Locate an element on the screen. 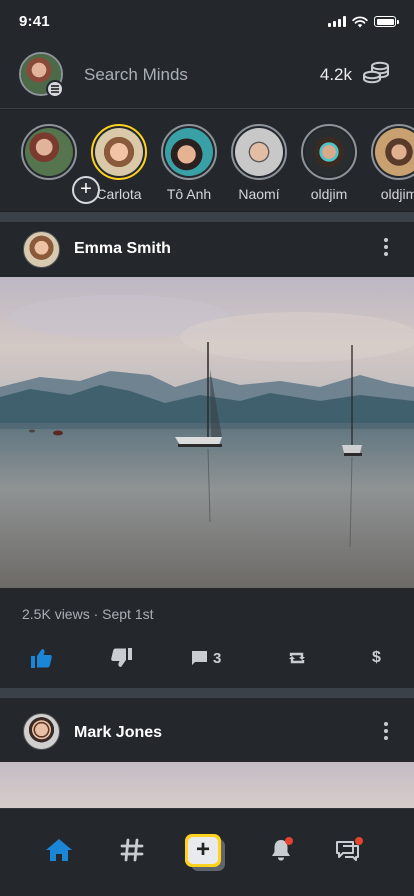 Image resolution: width=414 pixels, height=896 pixels. post-header: Mark Jones is located at coordinates (207, 730).